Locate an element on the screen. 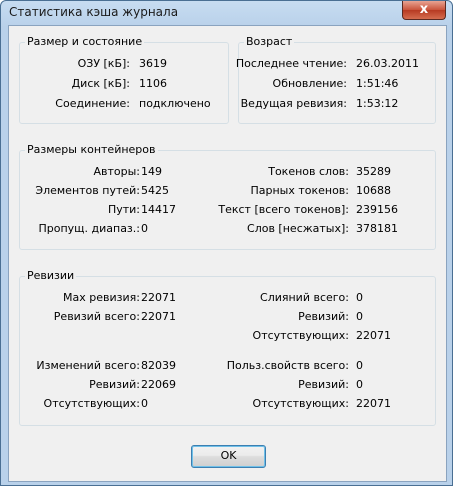 The height and width of the screenshot is (486, 453). skipped-ranges-value: 0 is located at coordinates (144, 228).